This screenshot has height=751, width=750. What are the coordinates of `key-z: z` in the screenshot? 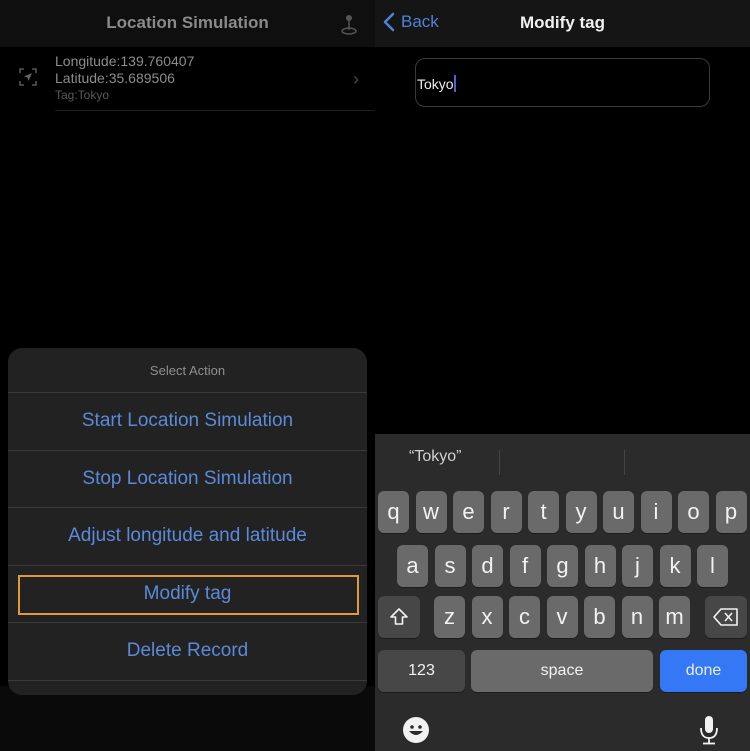 It's located at (449, 617).